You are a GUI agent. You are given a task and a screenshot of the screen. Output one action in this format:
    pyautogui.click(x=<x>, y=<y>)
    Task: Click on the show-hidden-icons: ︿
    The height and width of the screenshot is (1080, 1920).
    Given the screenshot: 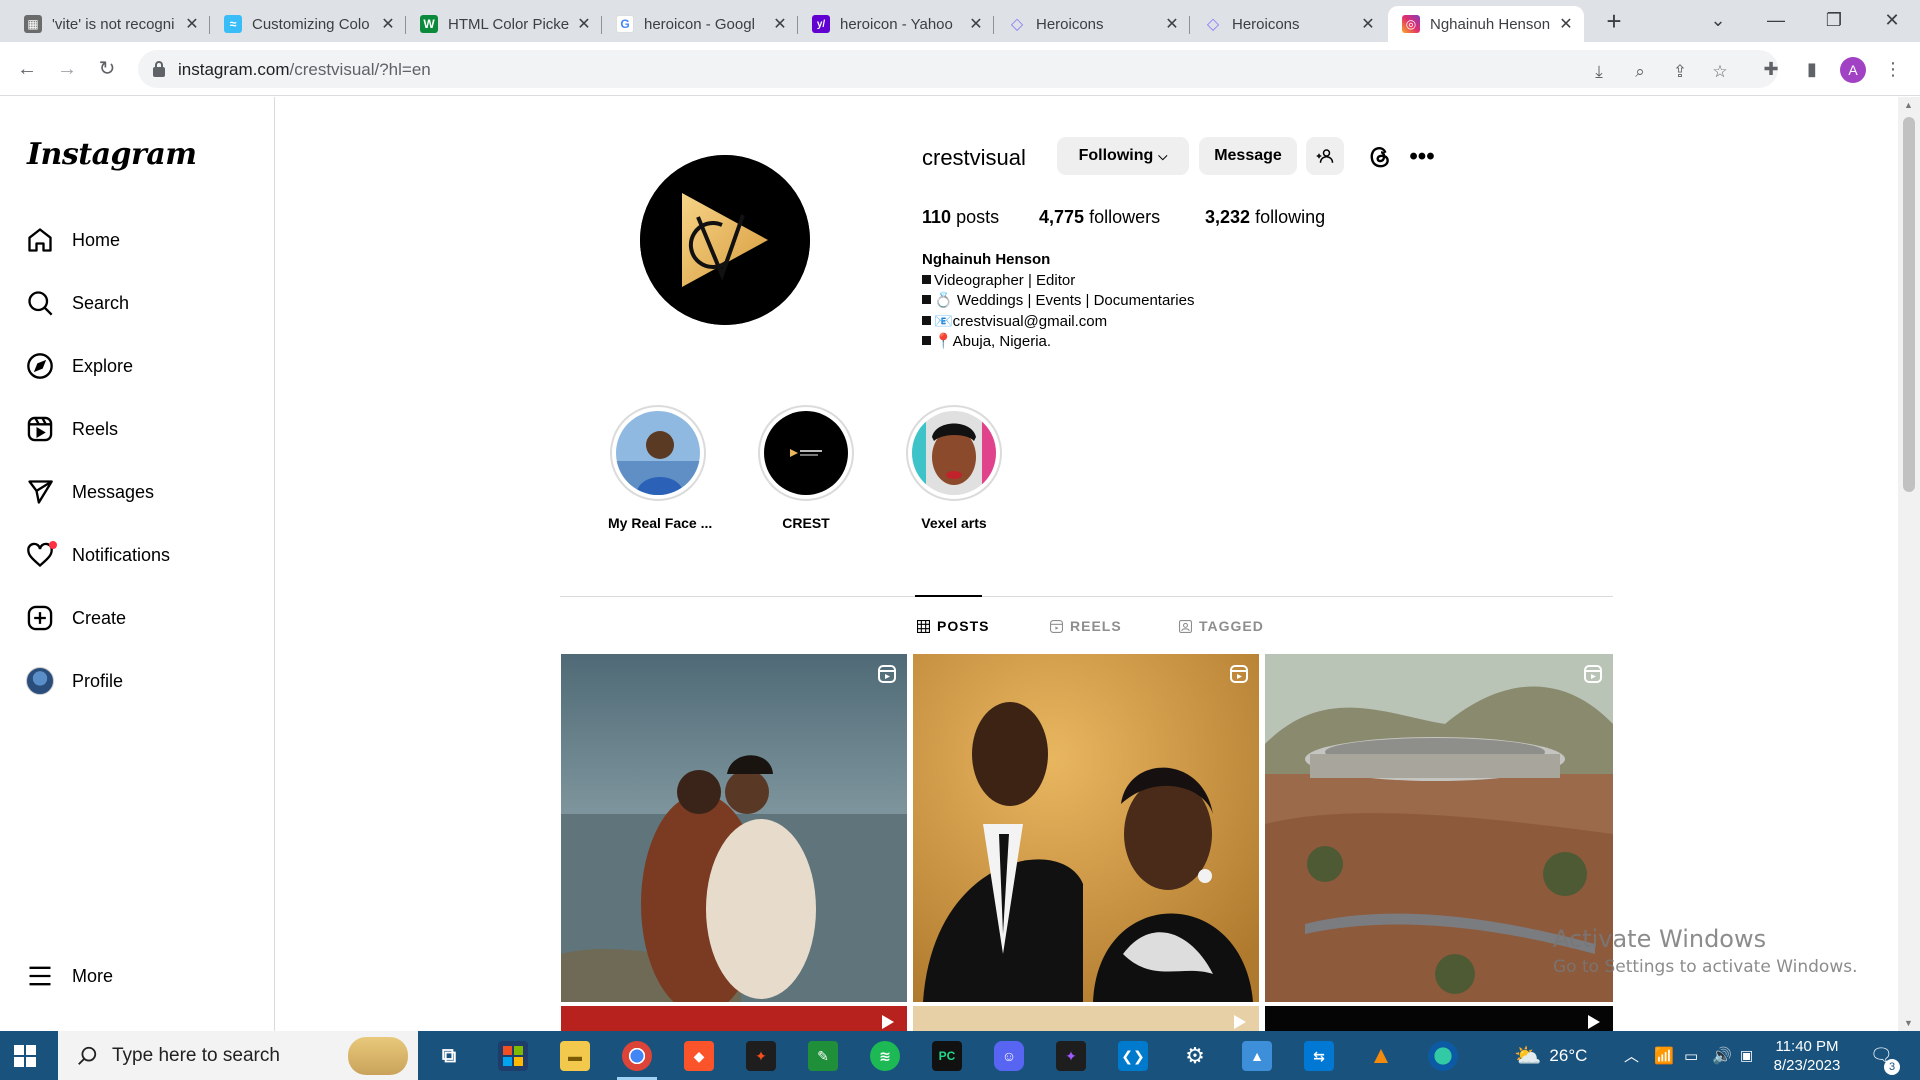 What is the action you would take?
    pyautogui.click(x=1631, y=1055)
    